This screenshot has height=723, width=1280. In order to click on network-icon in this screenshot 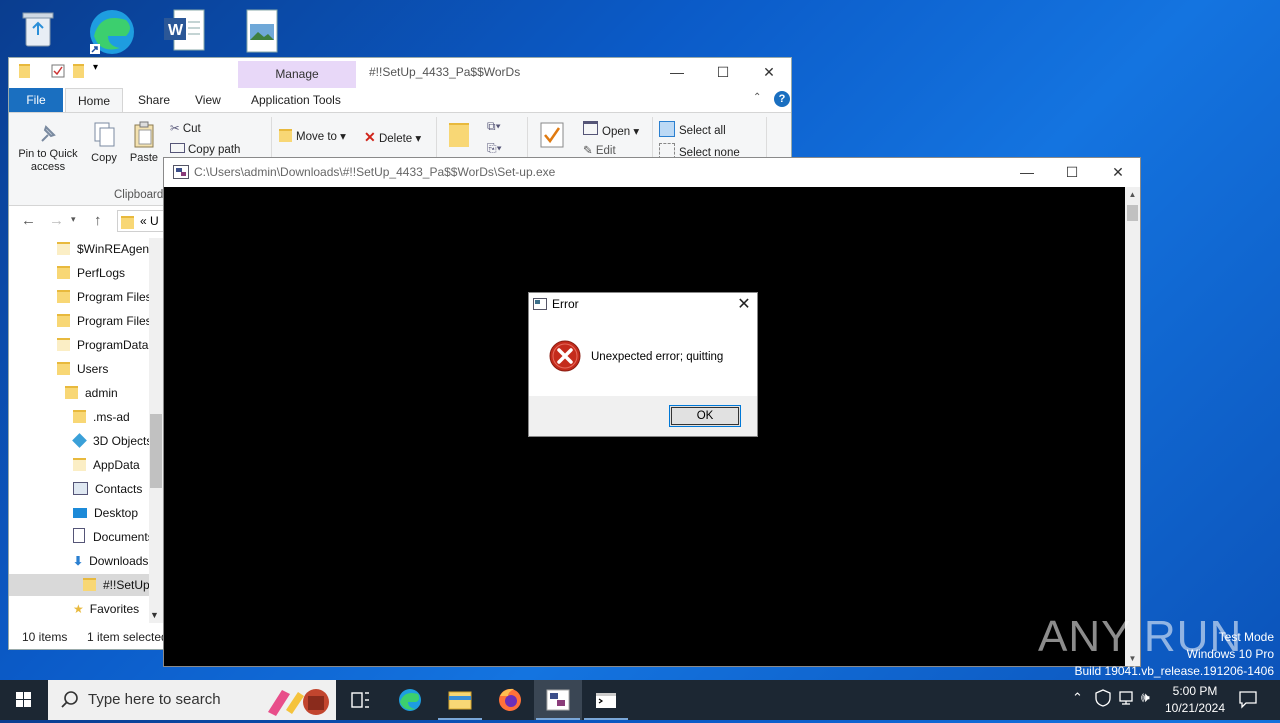, I will do `click(1127, 699)`.